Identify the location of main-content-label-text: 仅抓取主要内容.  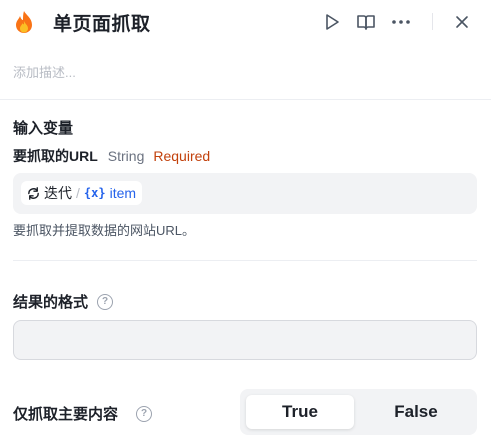
(66, 414).